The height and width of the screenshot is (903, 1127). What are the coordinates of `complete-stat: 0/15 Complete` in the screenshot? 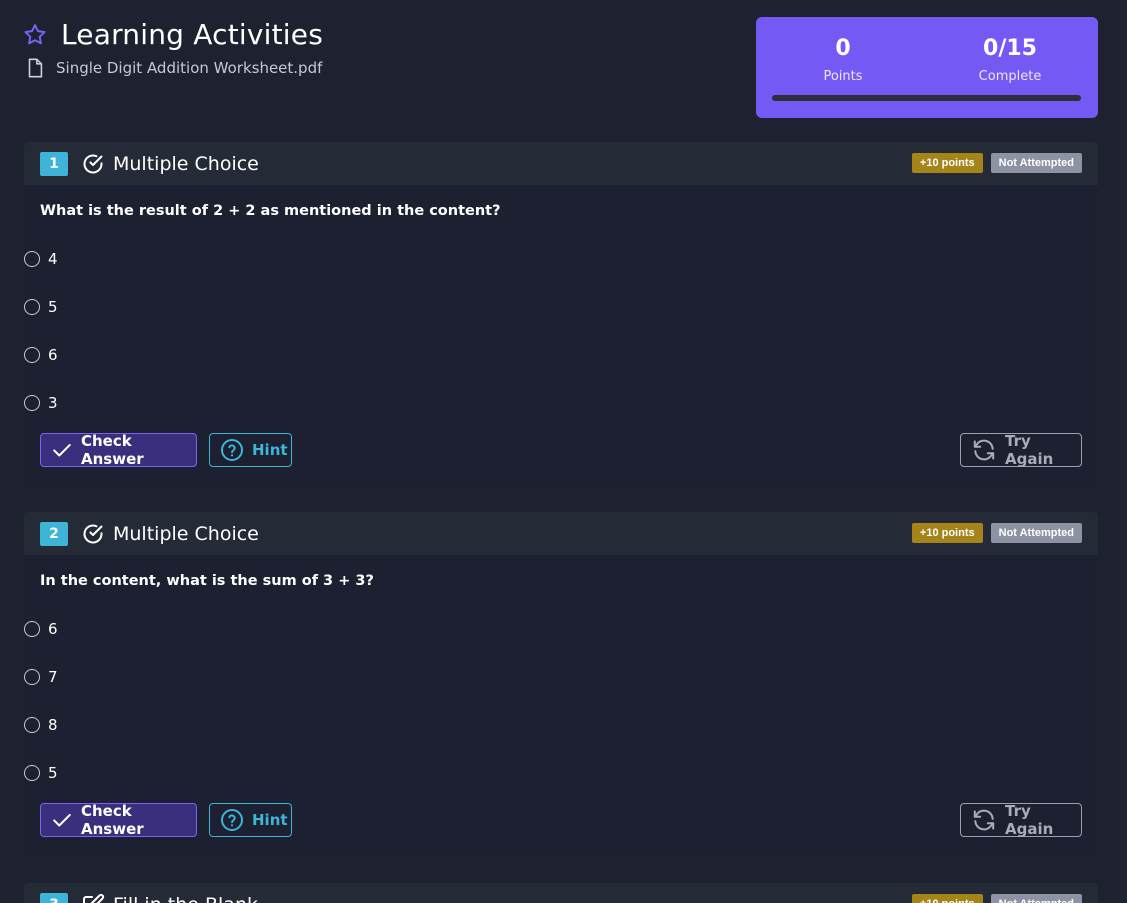 It's located at (1010, 60).